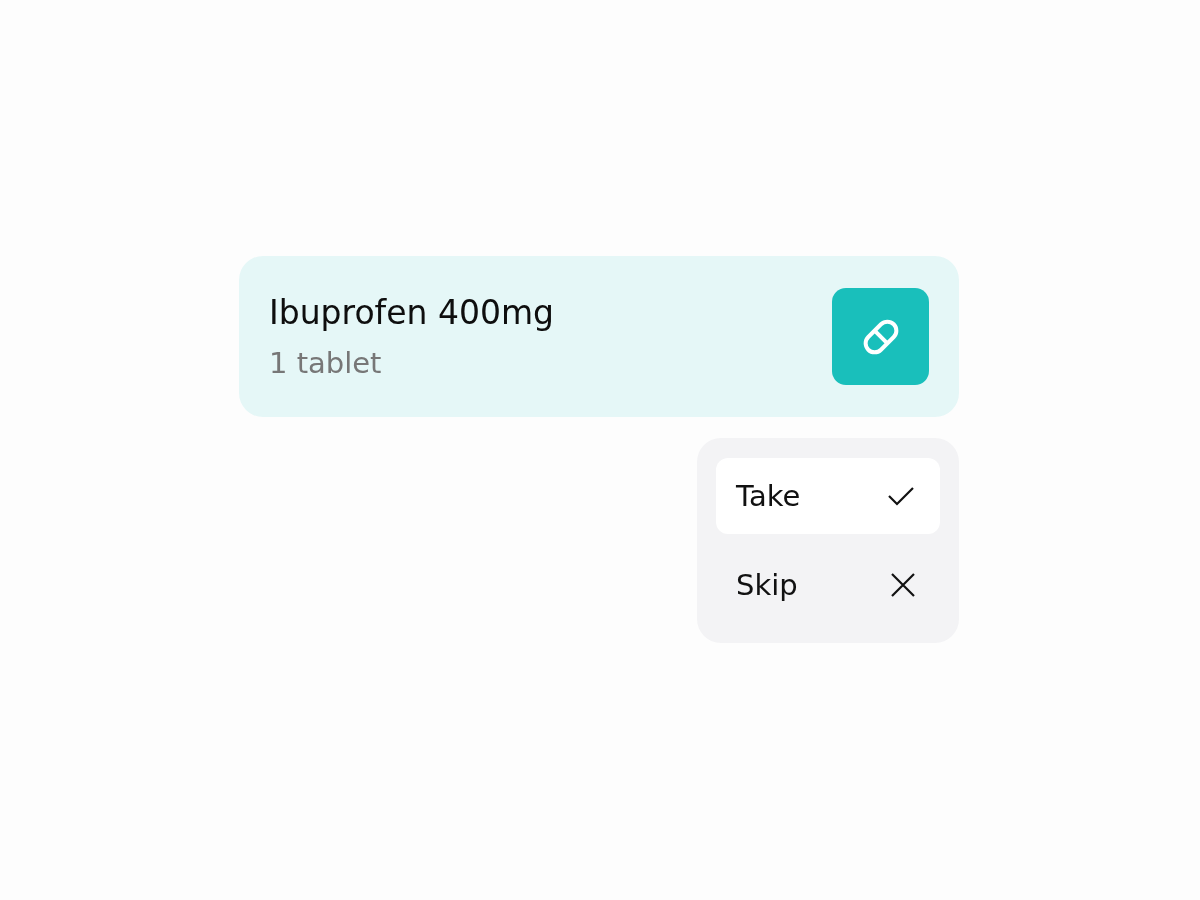 This screenshot has height=900, width=1200. Describe the element at coordinates (901, 496) in the screenshot. I see `check-icon` at that location.